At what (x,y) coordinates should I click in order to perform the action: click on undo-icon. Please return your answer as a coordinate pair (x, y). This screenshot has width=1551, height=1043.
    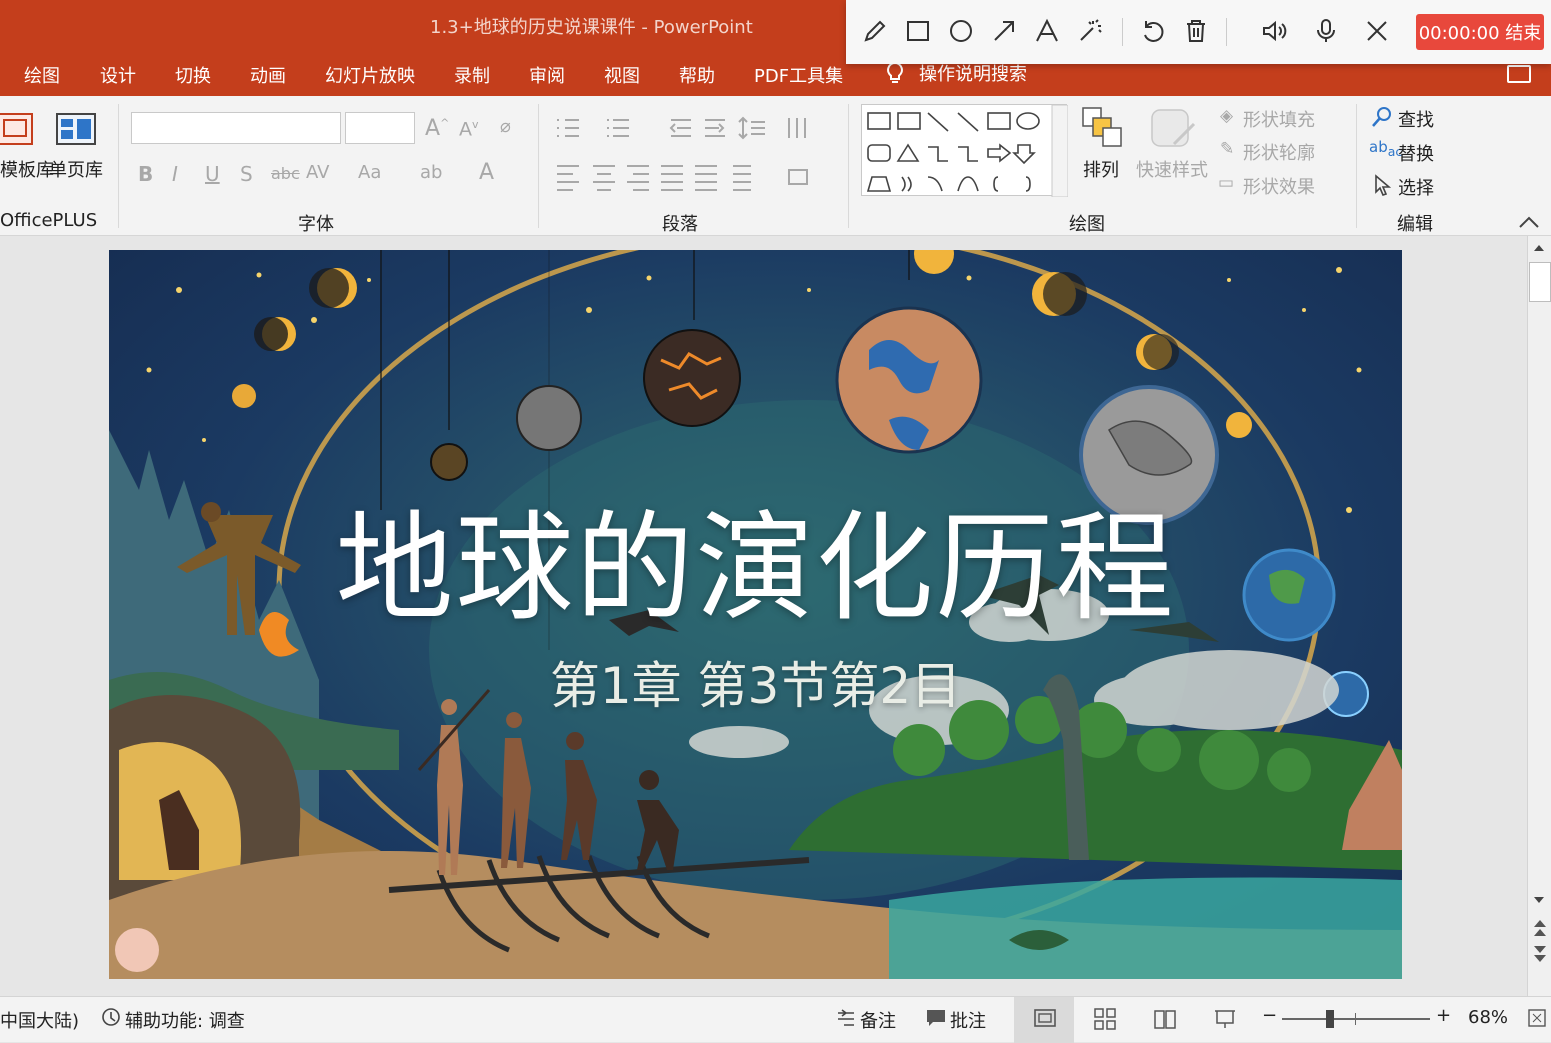
    Looking at the image, I should click on (1153, 31).